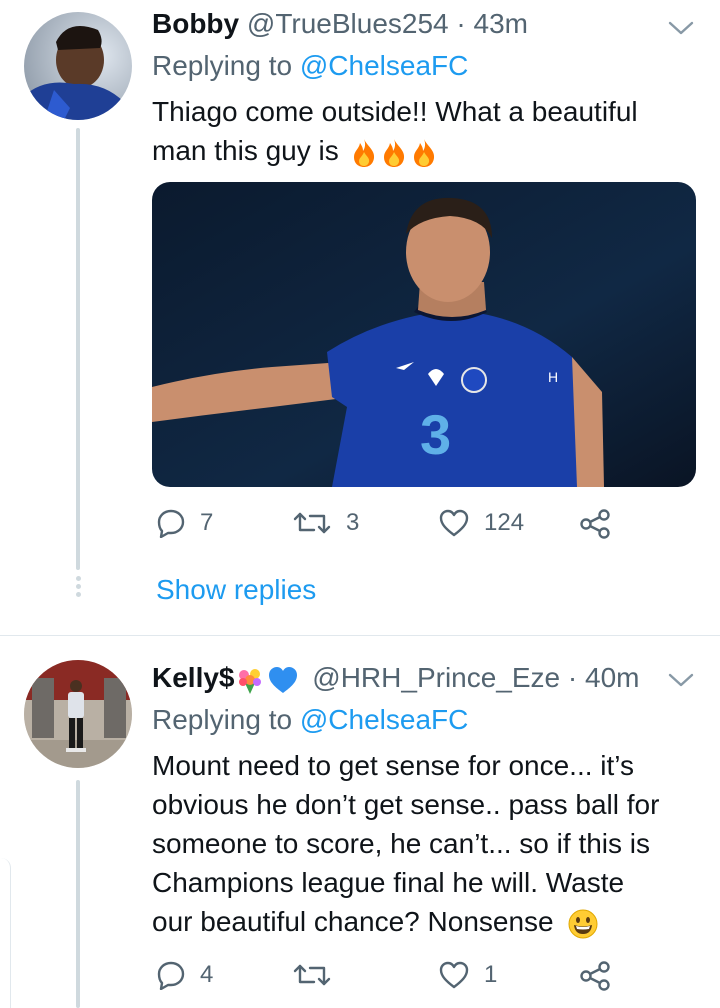 The image size is (720, 1008). I want to click on like-count: 1, so click(491, 974).